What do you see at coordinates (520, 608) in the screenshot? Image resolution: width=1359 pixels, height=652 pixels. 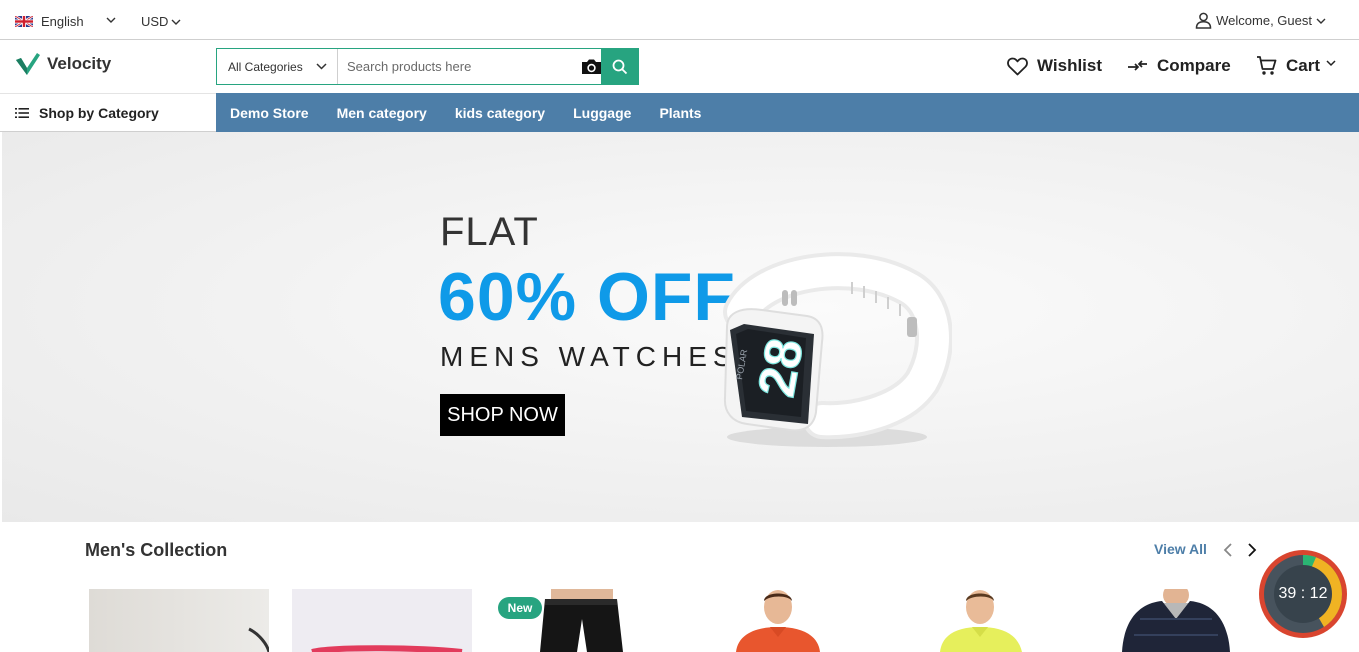 I see `new-badge: New` at bounding box center [520, 608].